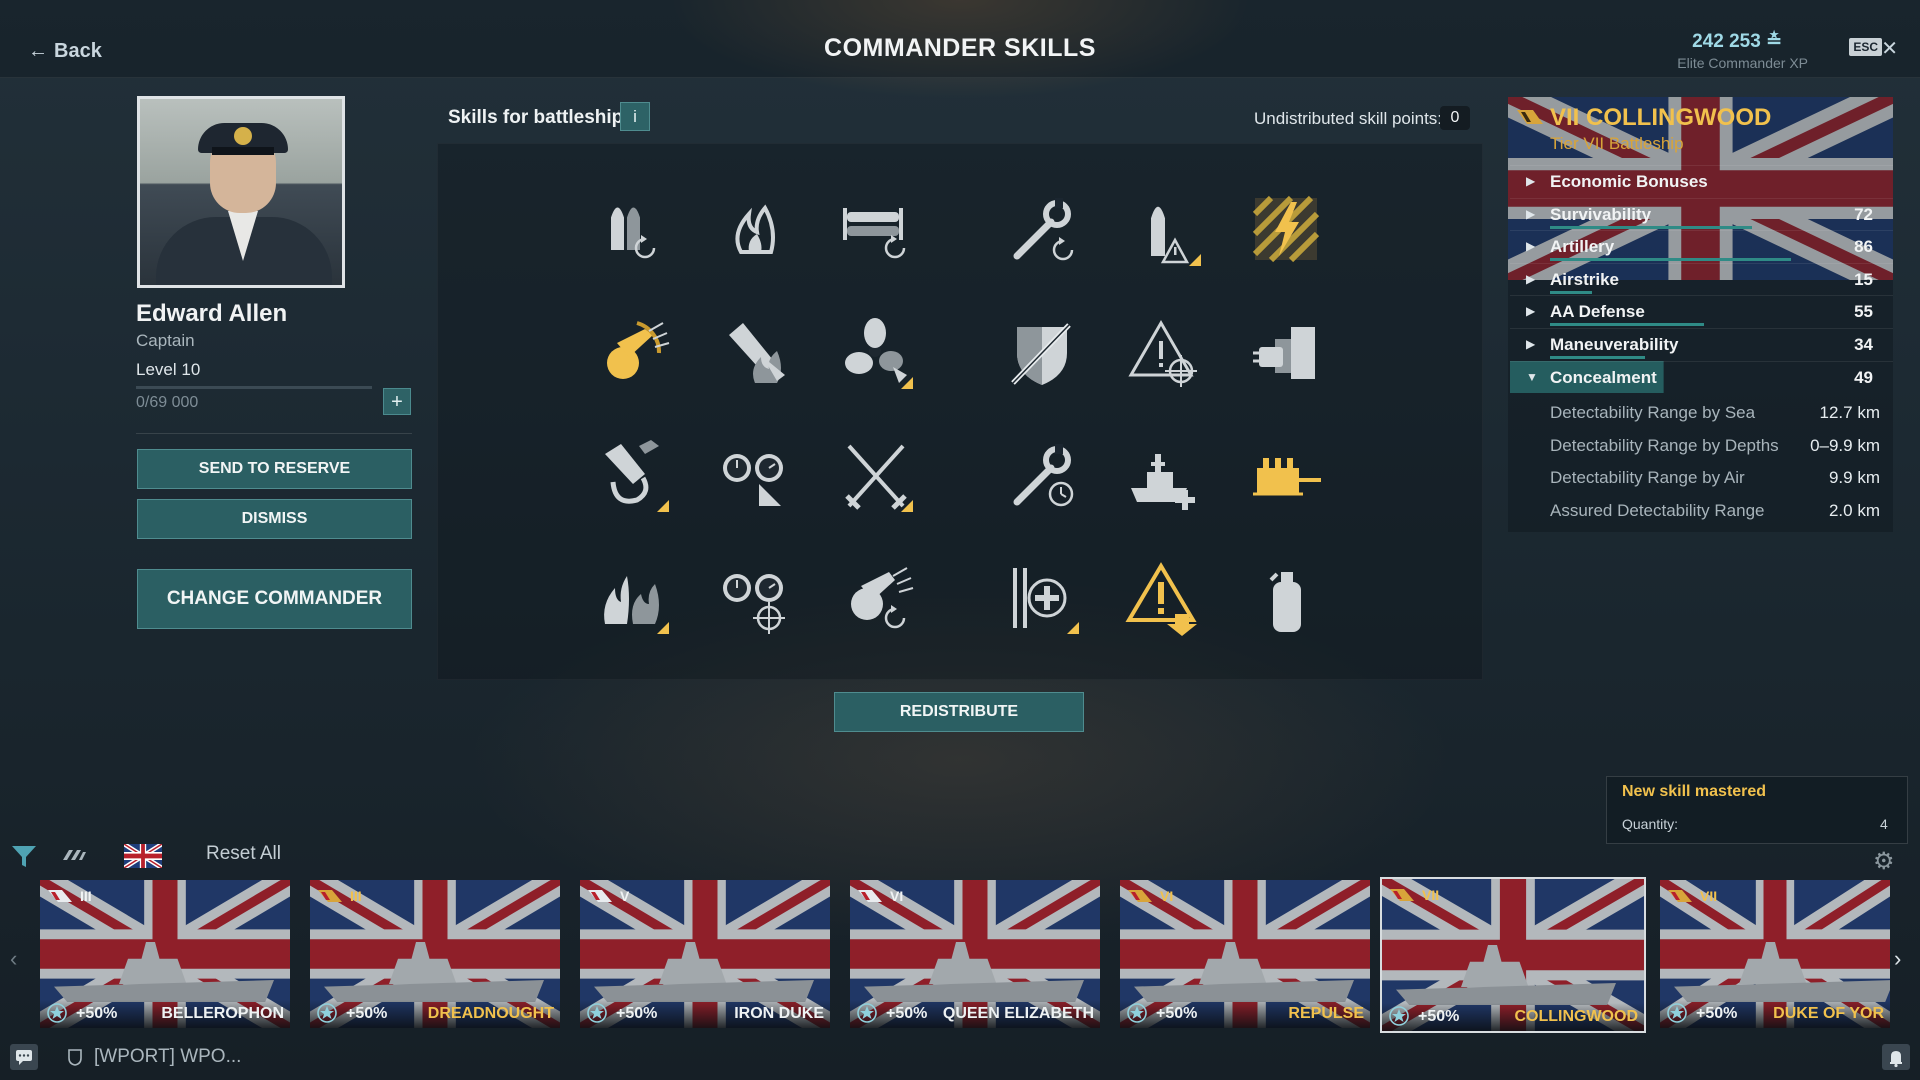  I want to click on change-commander-button: CHANGE COMMANDER, so click(274, 599).